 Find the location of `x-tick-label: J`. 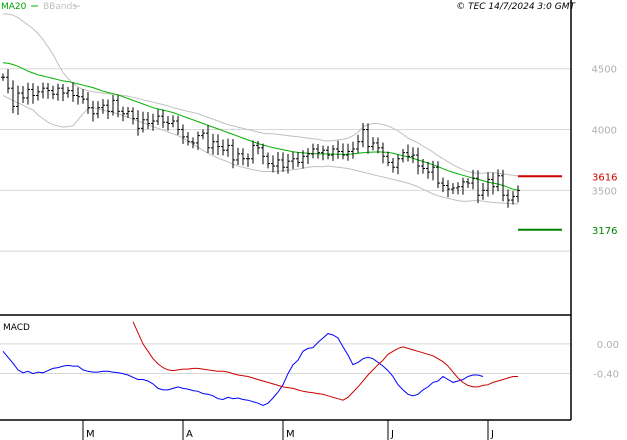

x-tick-label: J is located at coordinates (492, 434).